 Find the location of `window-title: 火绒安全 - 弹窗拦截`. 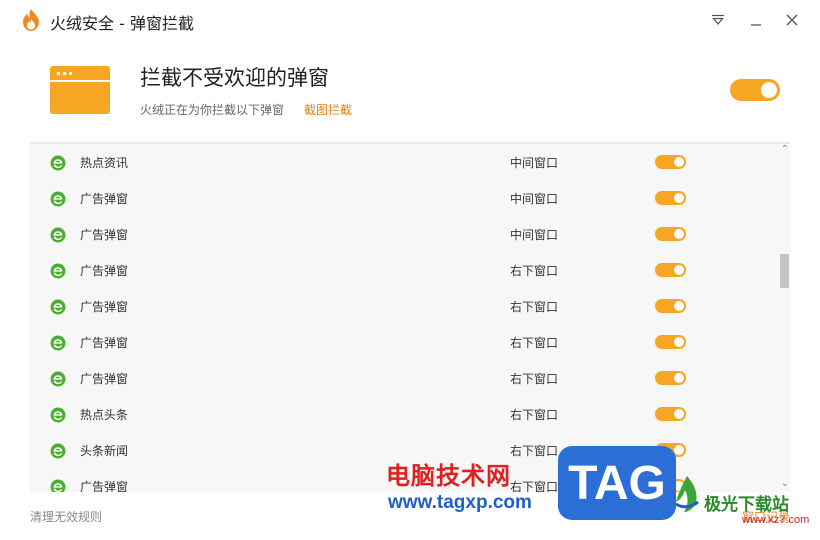

window-title: 火绒安全 - 弹窗拦截 is located at coordinates (122, 23).